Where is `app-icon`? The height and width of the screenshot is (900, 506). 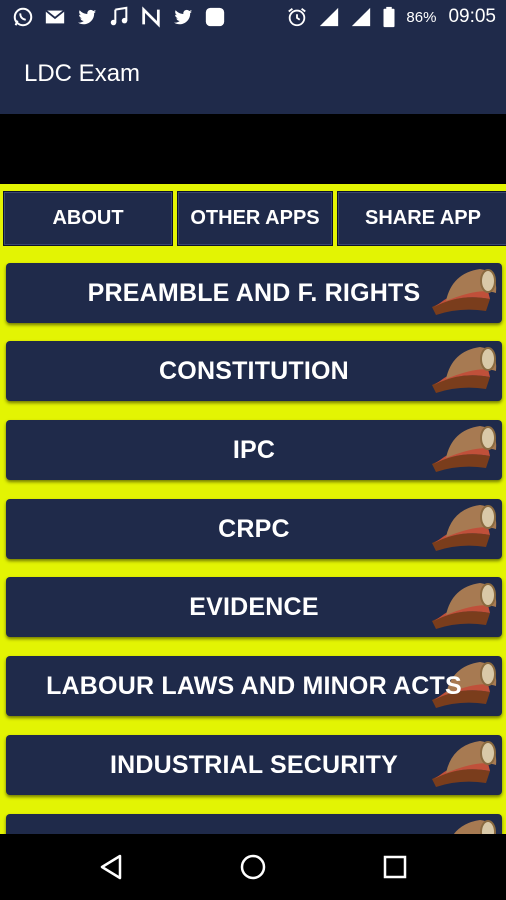 app-icon is located at coordinates (215, 17).